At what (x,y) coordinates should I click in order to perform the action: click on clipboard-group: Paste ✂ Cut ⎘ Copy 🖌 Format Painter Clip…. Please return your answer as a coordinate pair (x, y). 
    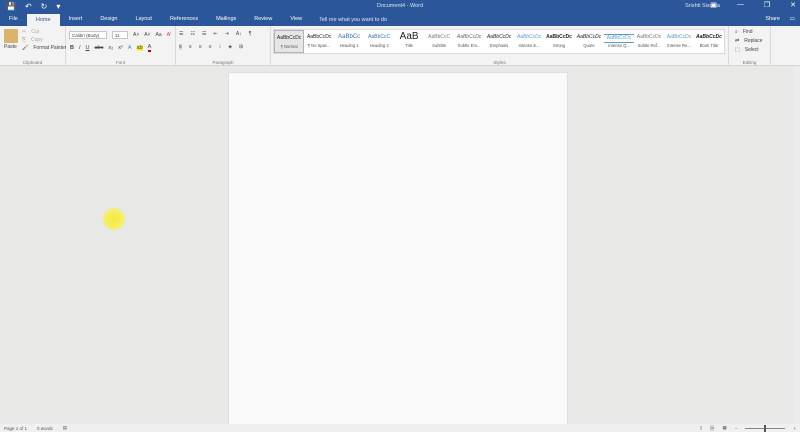
    Looking at the image, I should click on (33, 46).